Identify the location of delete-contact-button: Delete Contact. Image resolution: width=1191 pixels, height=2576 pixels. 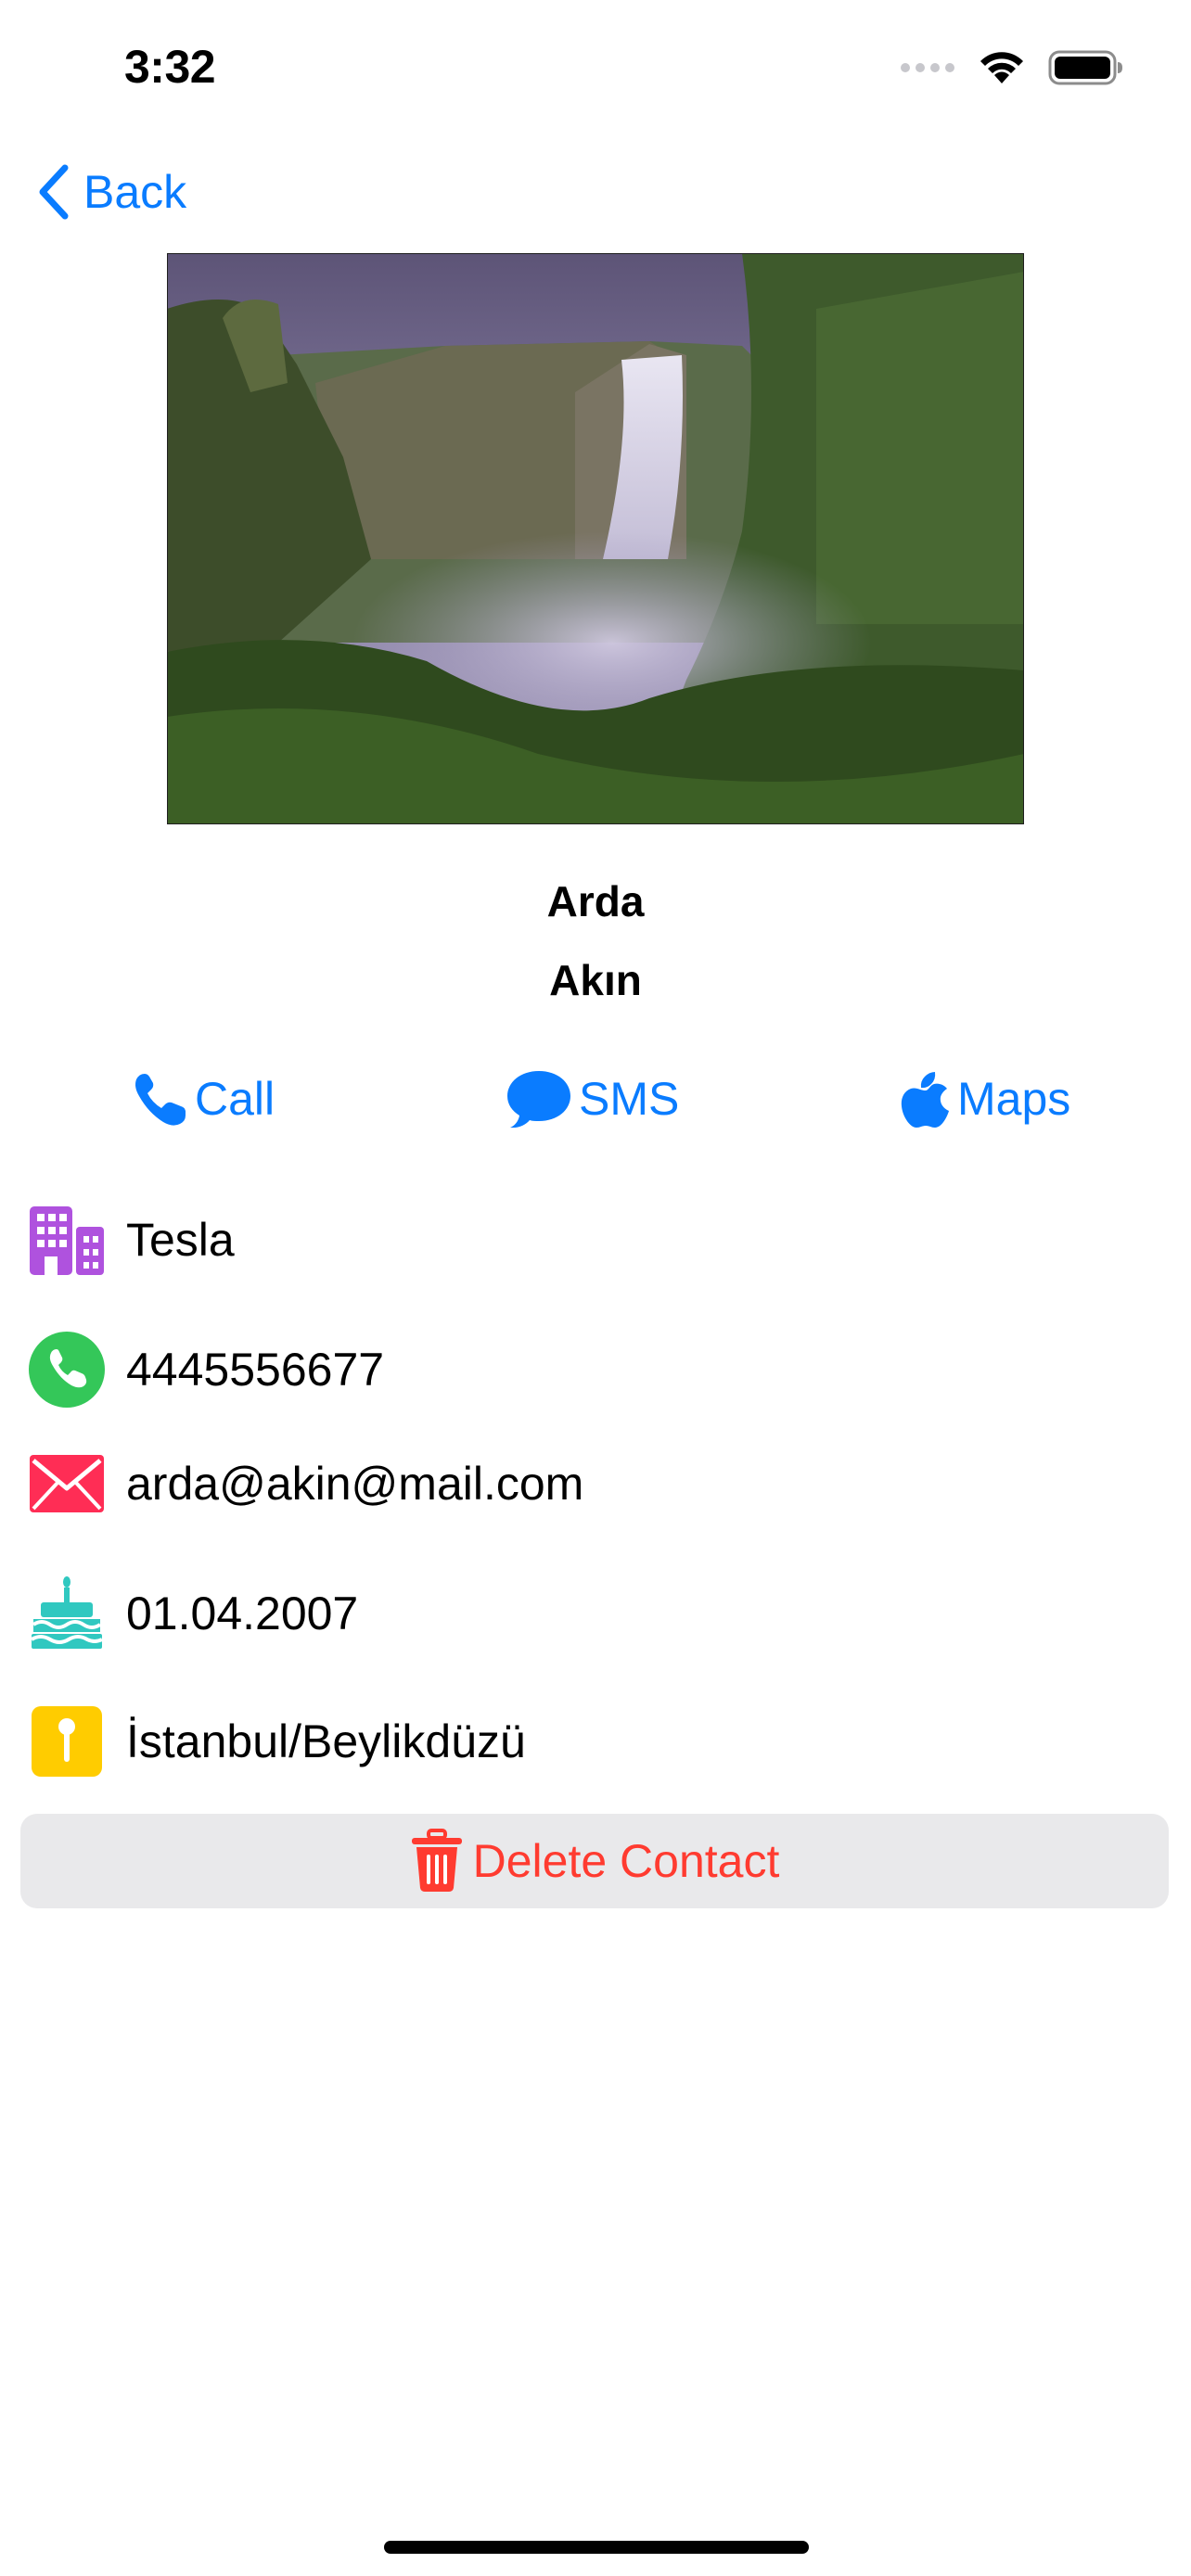
(594, 1861).